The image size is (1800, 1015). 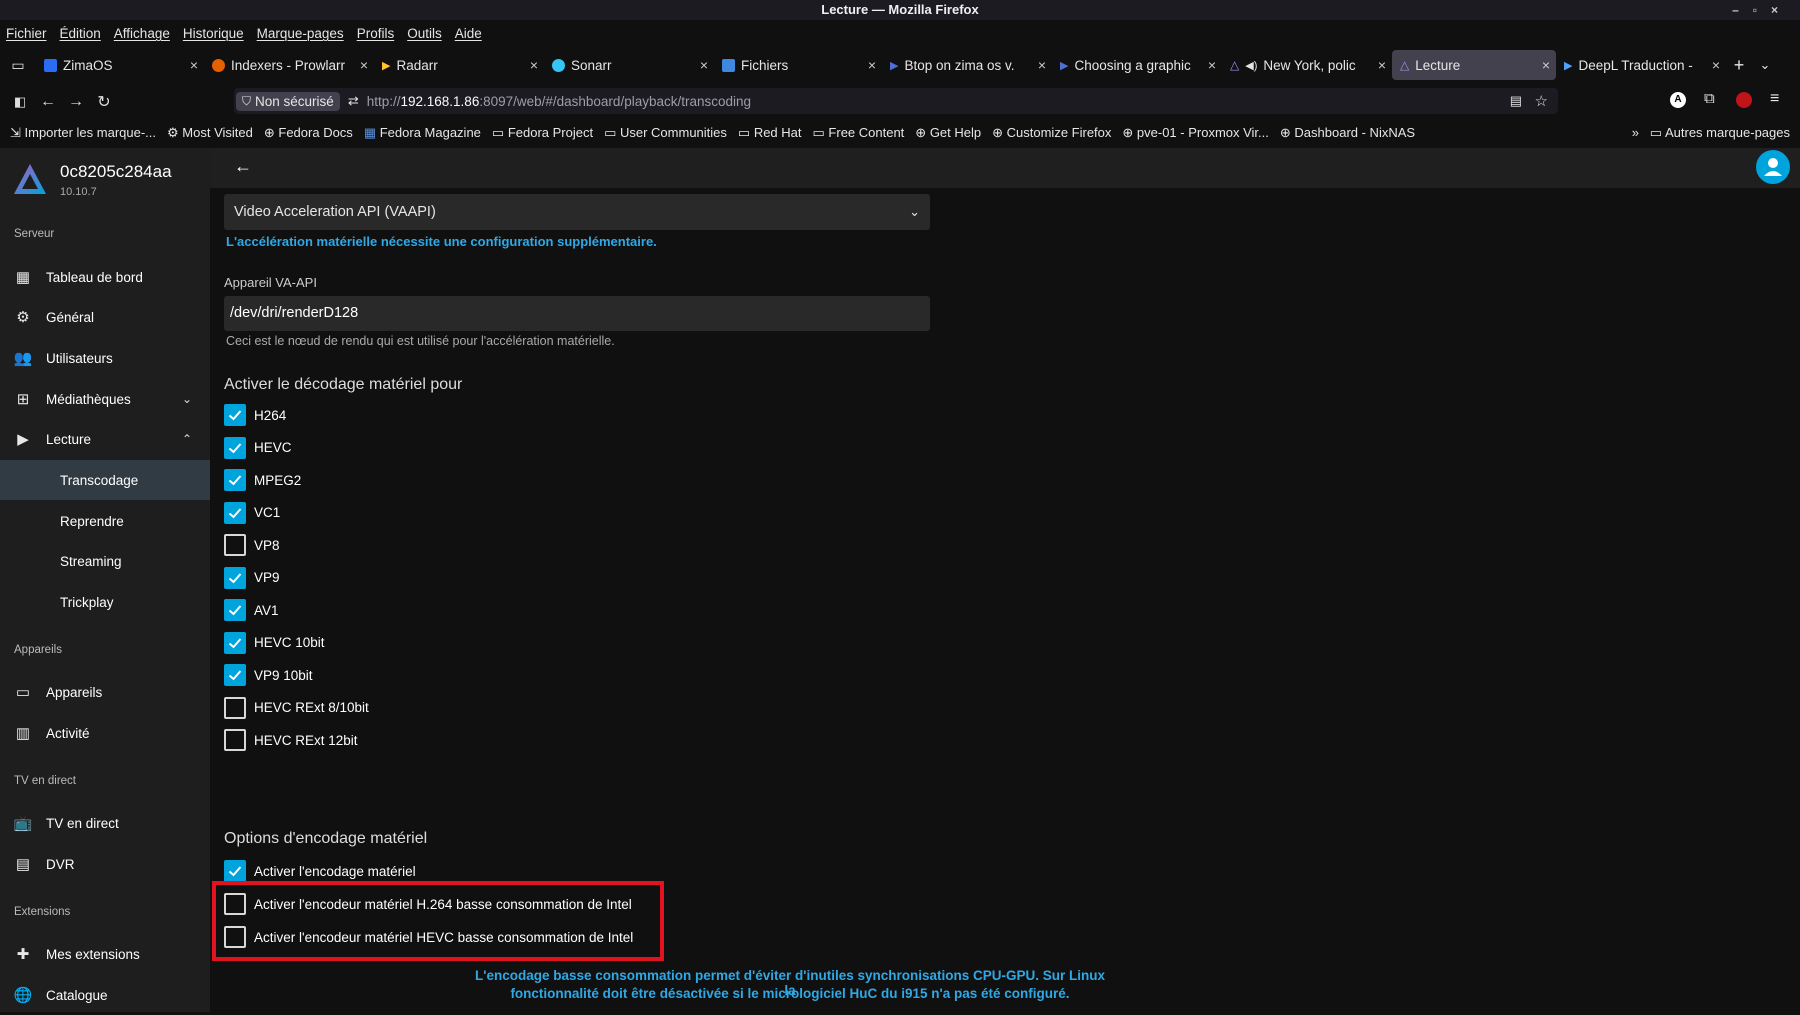 What do you see at coordinates (105, 823) in the screenshot?
I see `sidebar-item-livetv: 📺 TV en direct` at bounding box center [105, 823].